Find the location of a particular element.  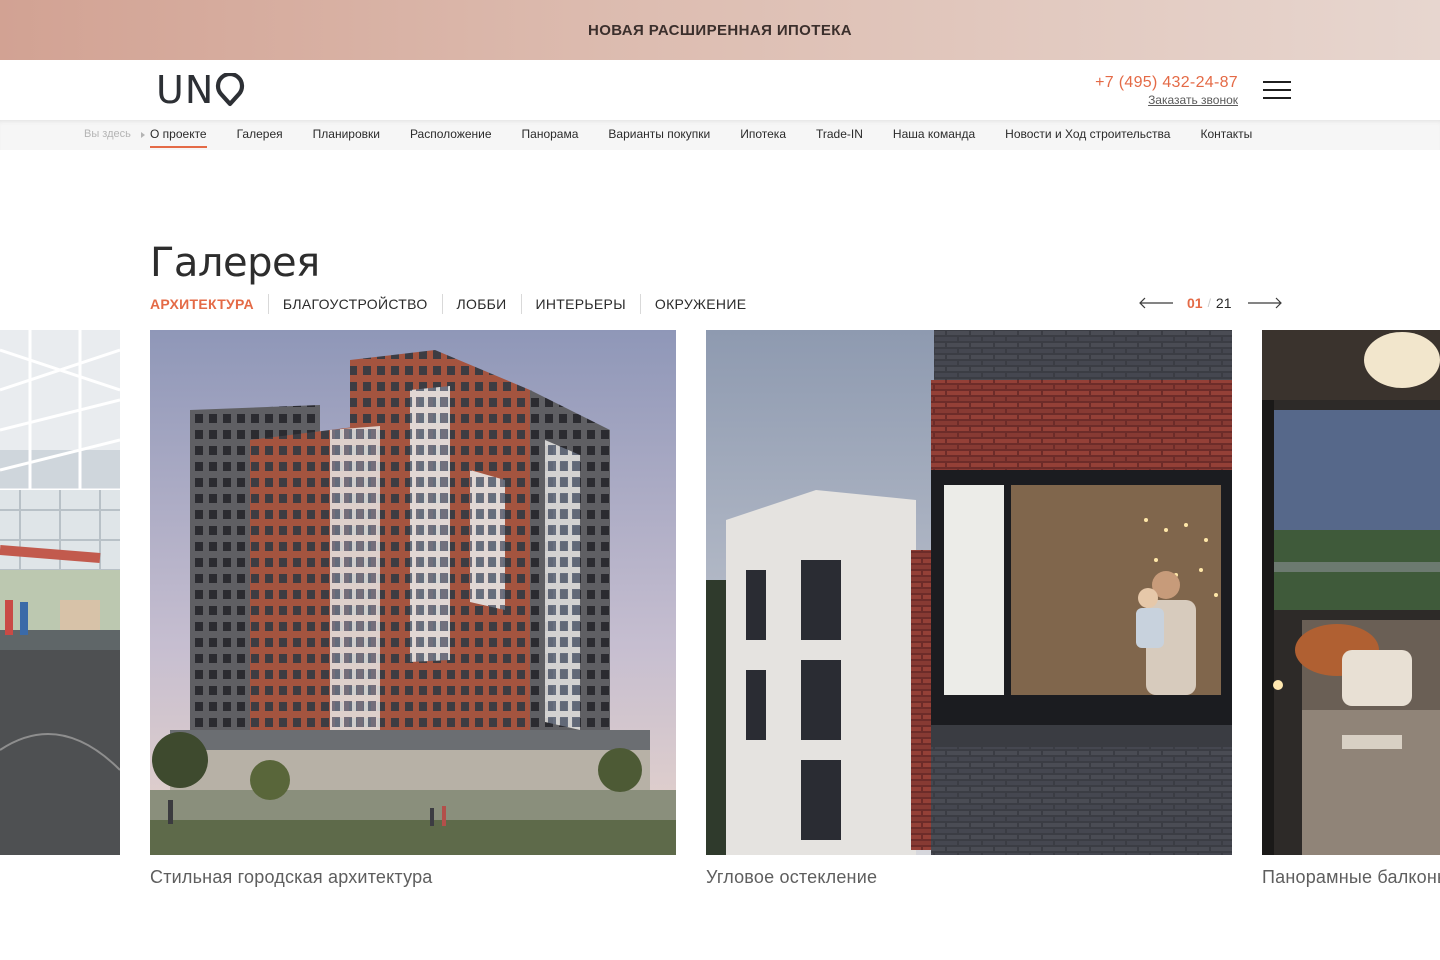

slide-caption: Стильная городская архитектура is located at coordinates (291, 877).